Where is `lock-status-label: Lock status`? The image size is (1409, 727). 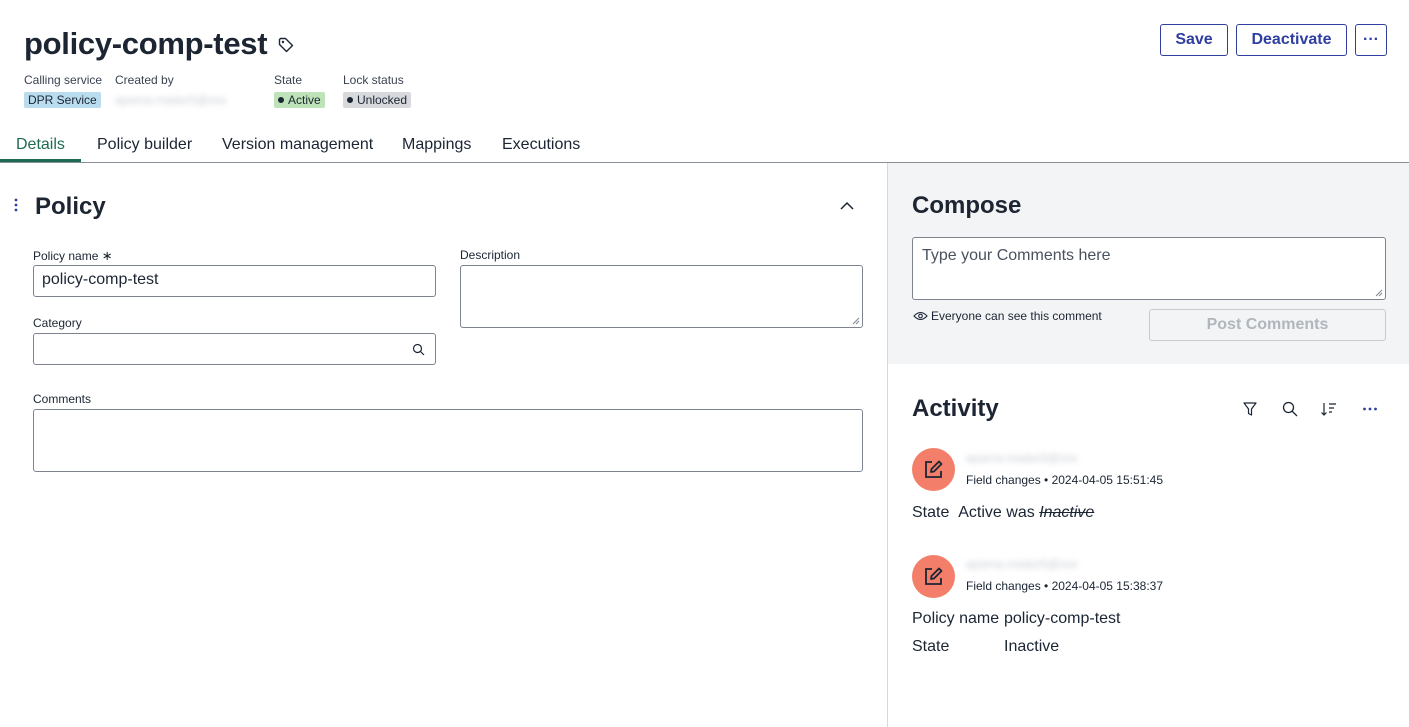 lock-status-label: Lock status is located at coordinates (373, 80).